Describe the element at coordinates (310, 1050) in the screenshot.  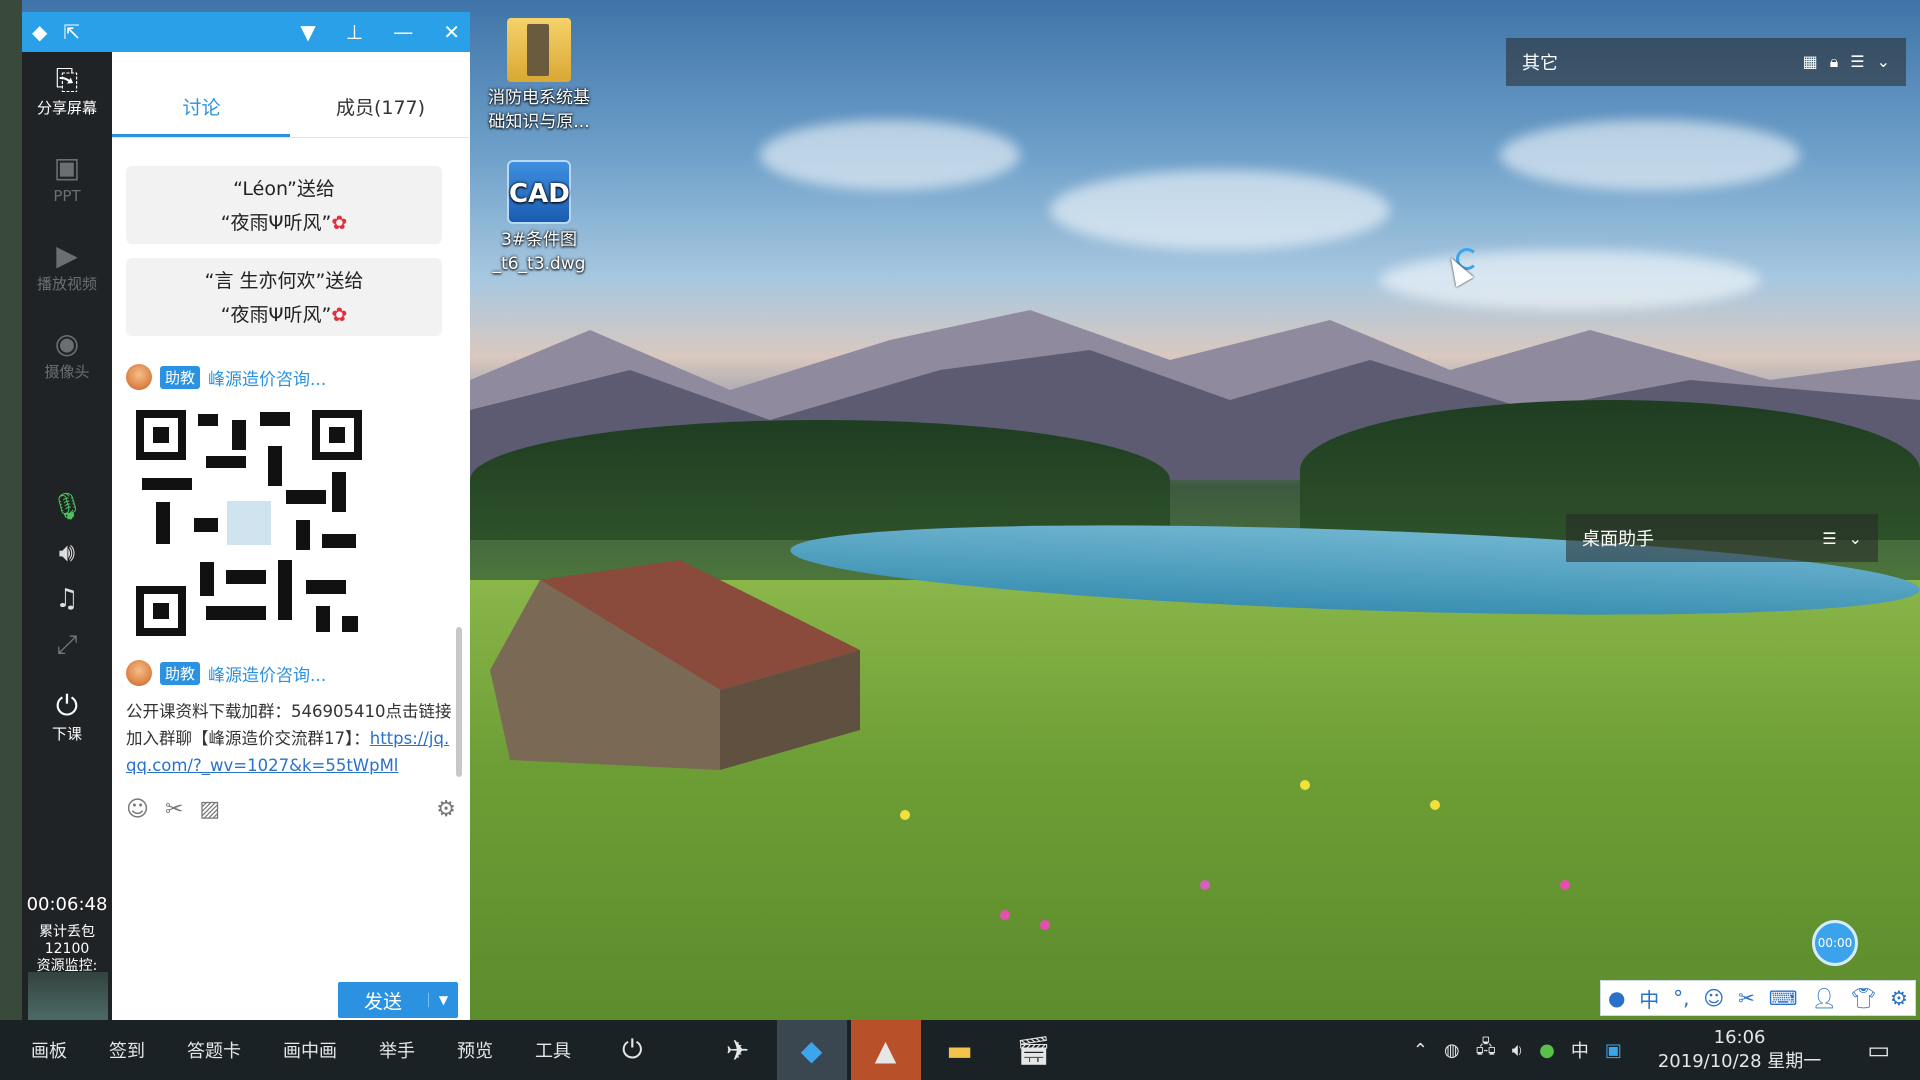
I see `menu-item-picture-in-picture: 画中画` at that location.